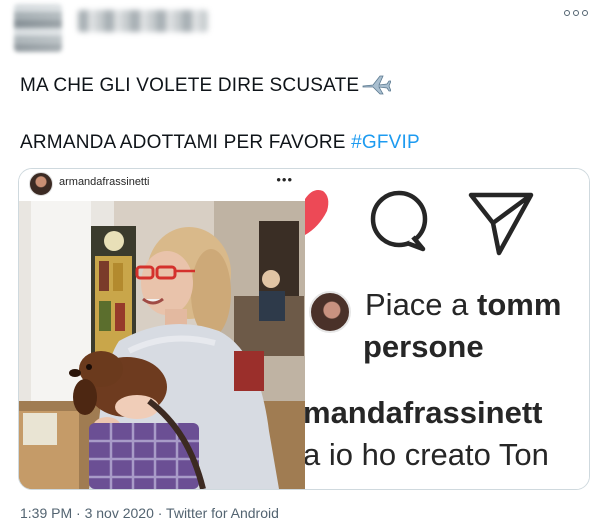 The image size is (604, 524). What do you see at coordinates (317, 212) in the screenshot?
I see `heart-icon` at bounding box center [317, 212].